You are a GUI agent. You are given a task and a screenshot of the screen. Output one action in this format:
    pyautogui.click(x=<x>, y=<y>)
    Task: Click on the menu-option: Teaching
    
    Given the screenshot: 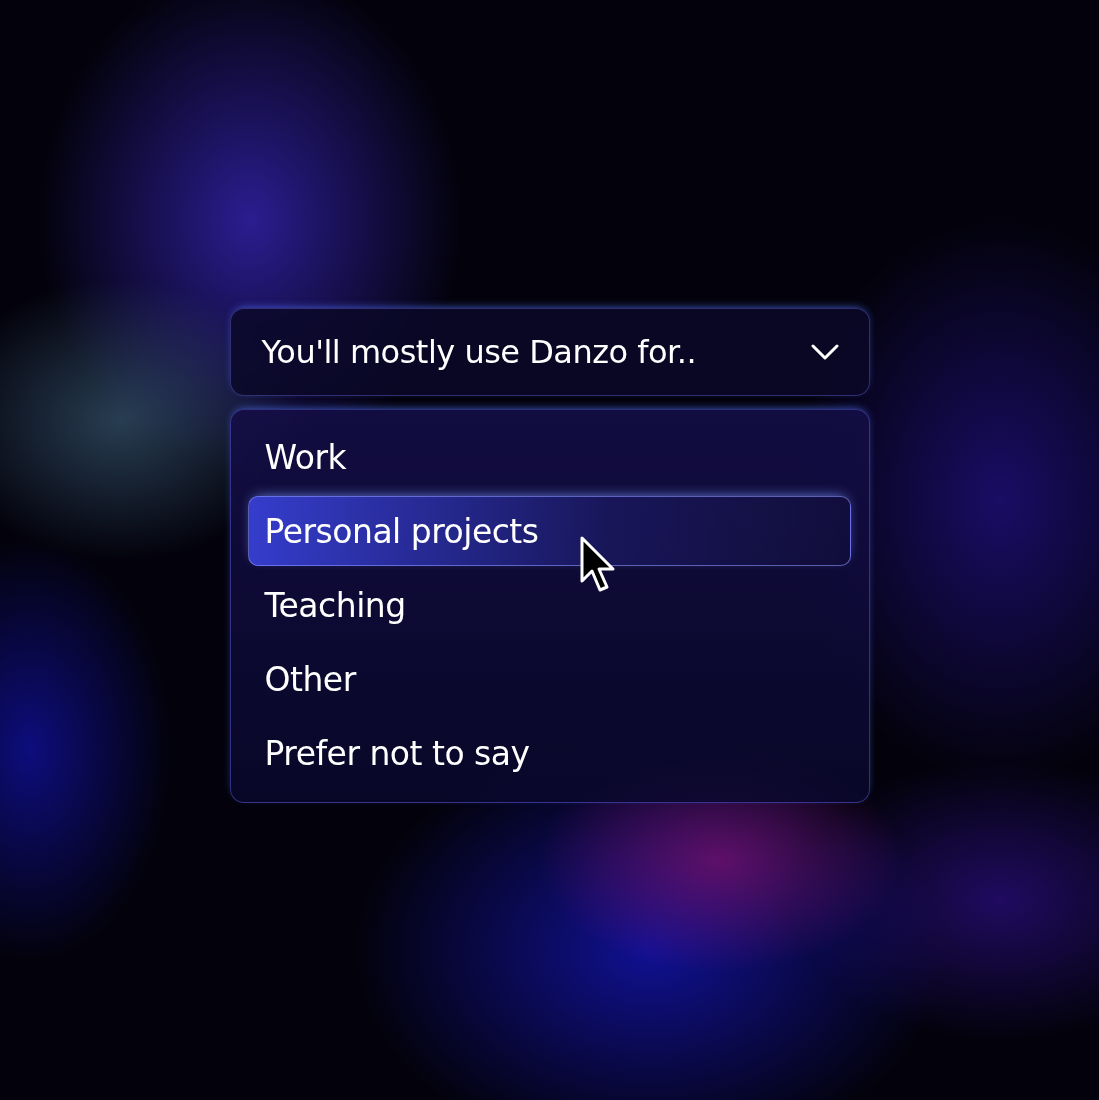 What is the action you would take?
    pyautogui.click(x=549, y=605)
    